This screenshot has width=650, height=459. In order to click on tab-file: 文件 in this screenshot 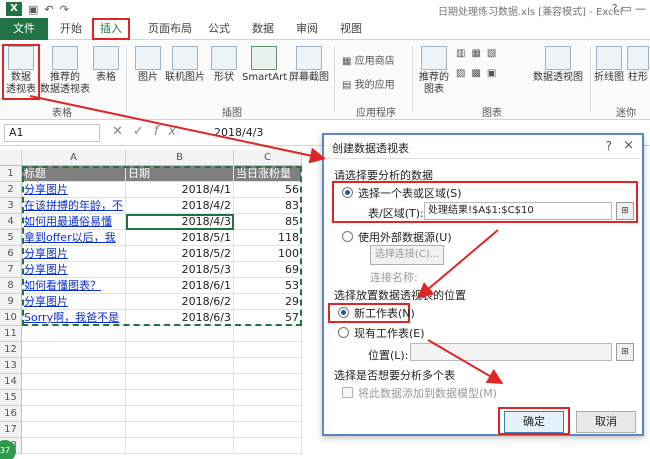, I will do `click(24, 29)`.